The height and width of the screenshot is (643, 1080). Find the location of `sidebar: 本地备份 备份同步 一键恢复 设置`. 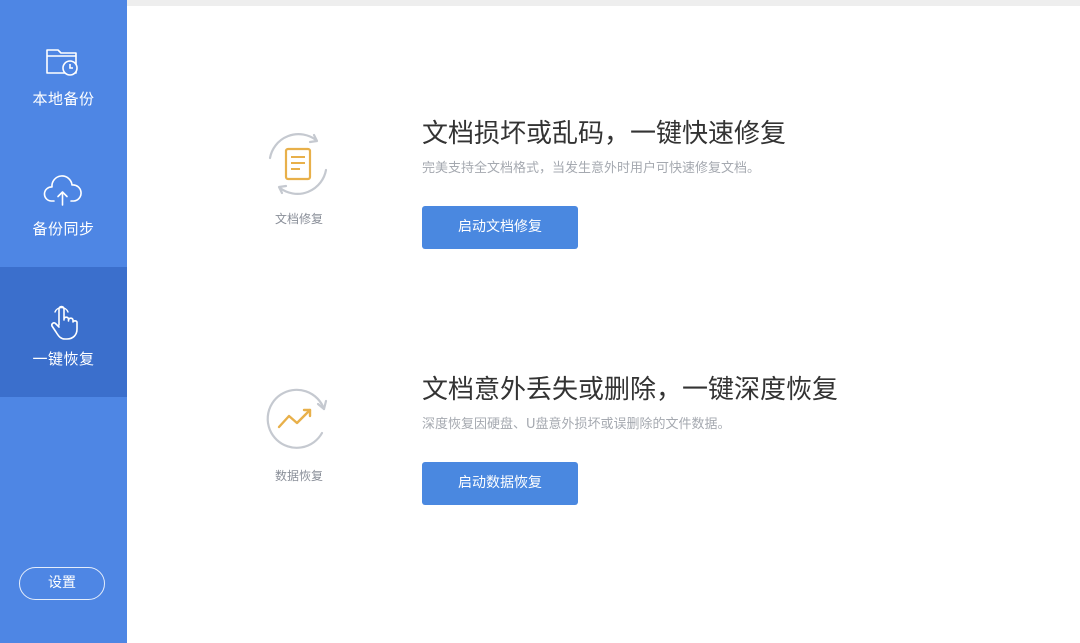

sidebar: 本地备份 备份同步 一键恢复 设置 is located at coordinates (63, 321).